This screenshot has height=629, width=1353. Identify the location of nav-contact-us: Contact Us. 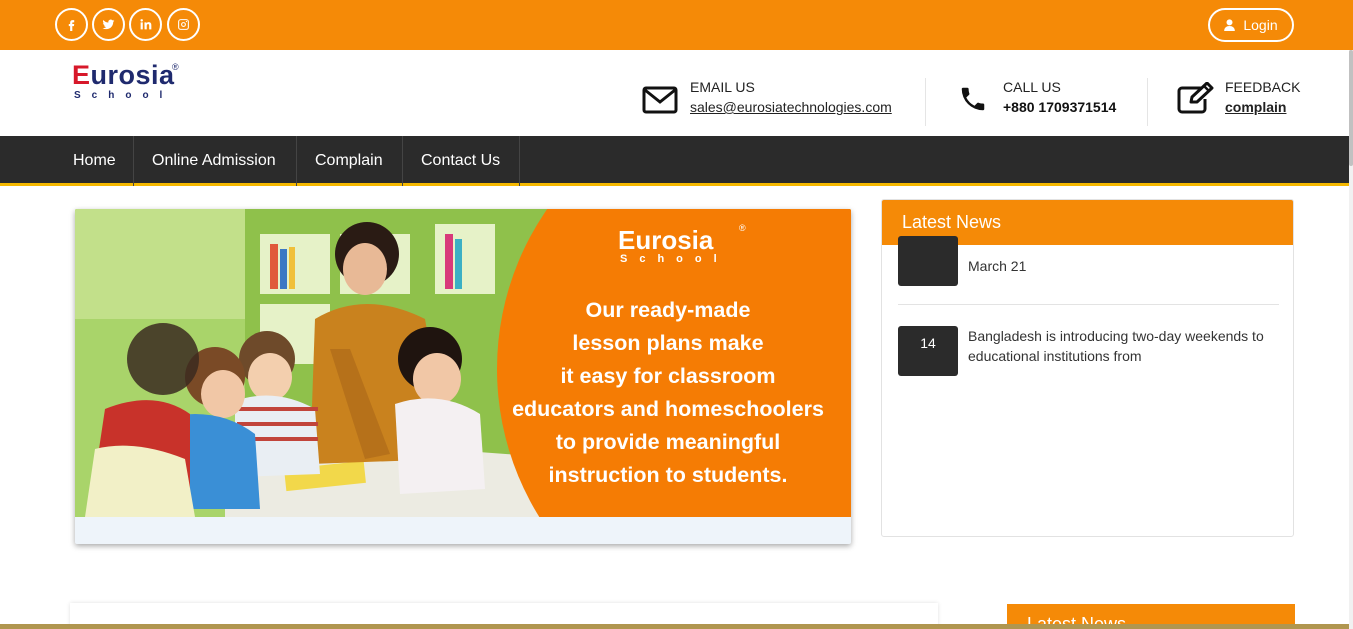
(461, 161).